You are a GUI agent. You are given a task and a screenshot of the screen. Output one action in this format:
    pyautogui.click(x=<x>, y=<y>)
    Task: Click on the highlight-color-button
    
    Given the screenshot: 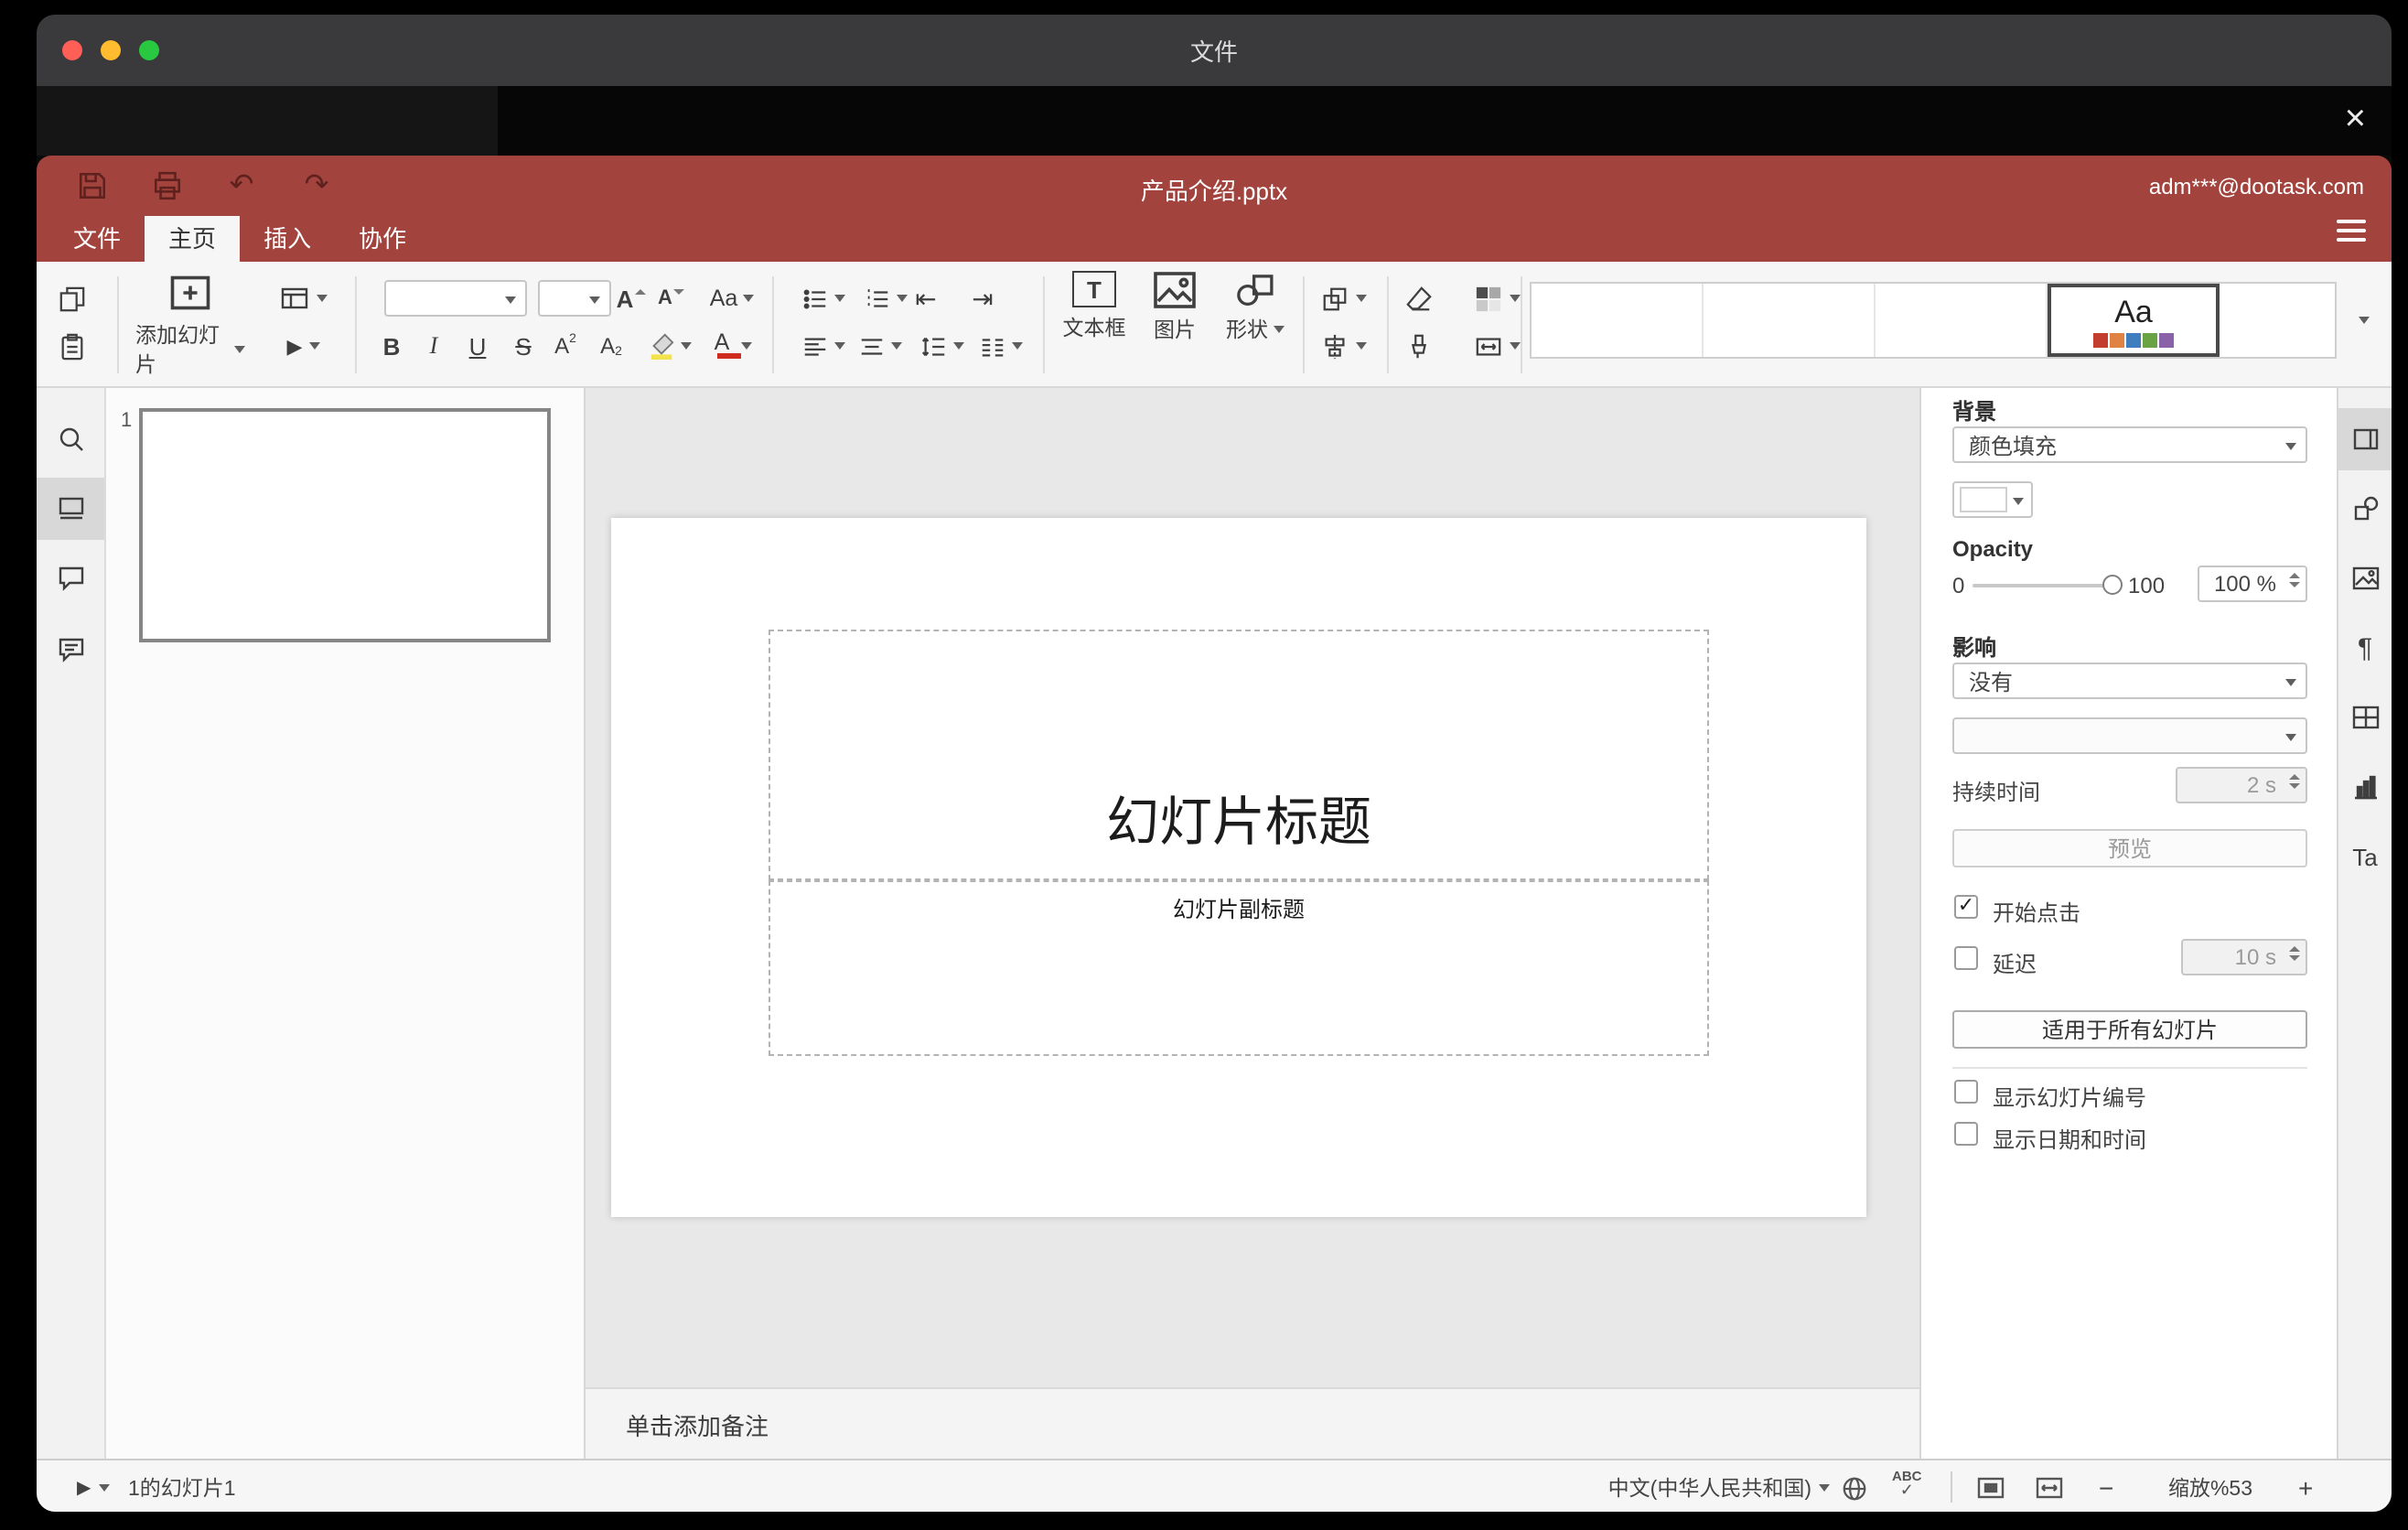 What is the action you would take?
    pyautogui.click(x=670, y=346)
    